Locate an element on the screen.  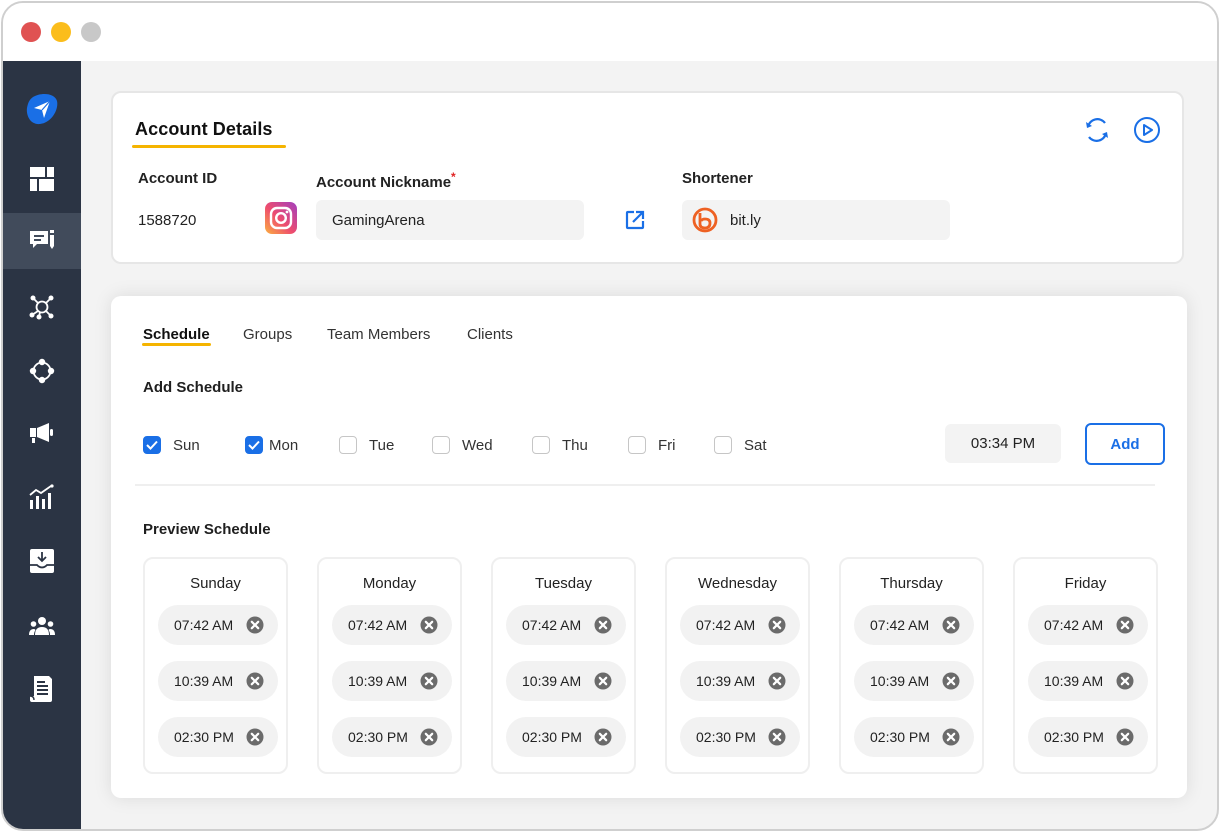
paper-plane-icon is located at coordinates (42, 109).